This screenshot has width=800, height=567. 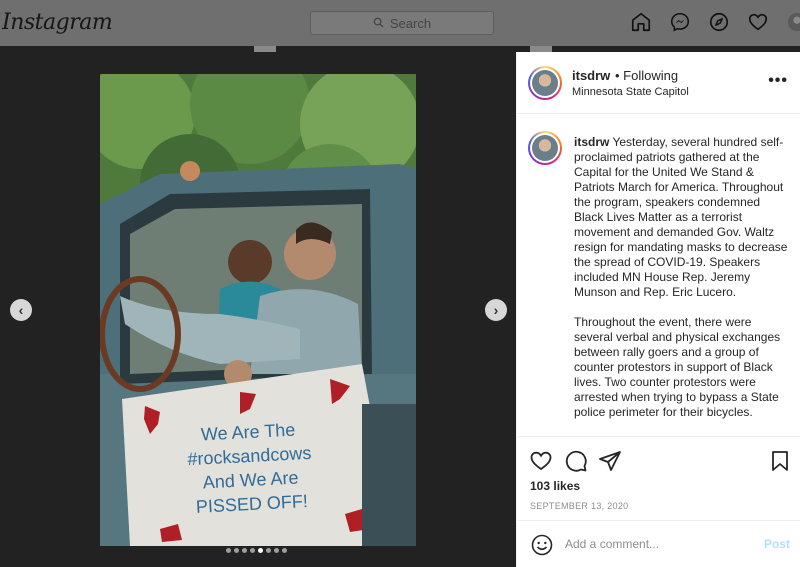 What do you see at coordinates (646, 75) in the screenshot?
I see `following-status: • Following` at bounding box center [646, 75].